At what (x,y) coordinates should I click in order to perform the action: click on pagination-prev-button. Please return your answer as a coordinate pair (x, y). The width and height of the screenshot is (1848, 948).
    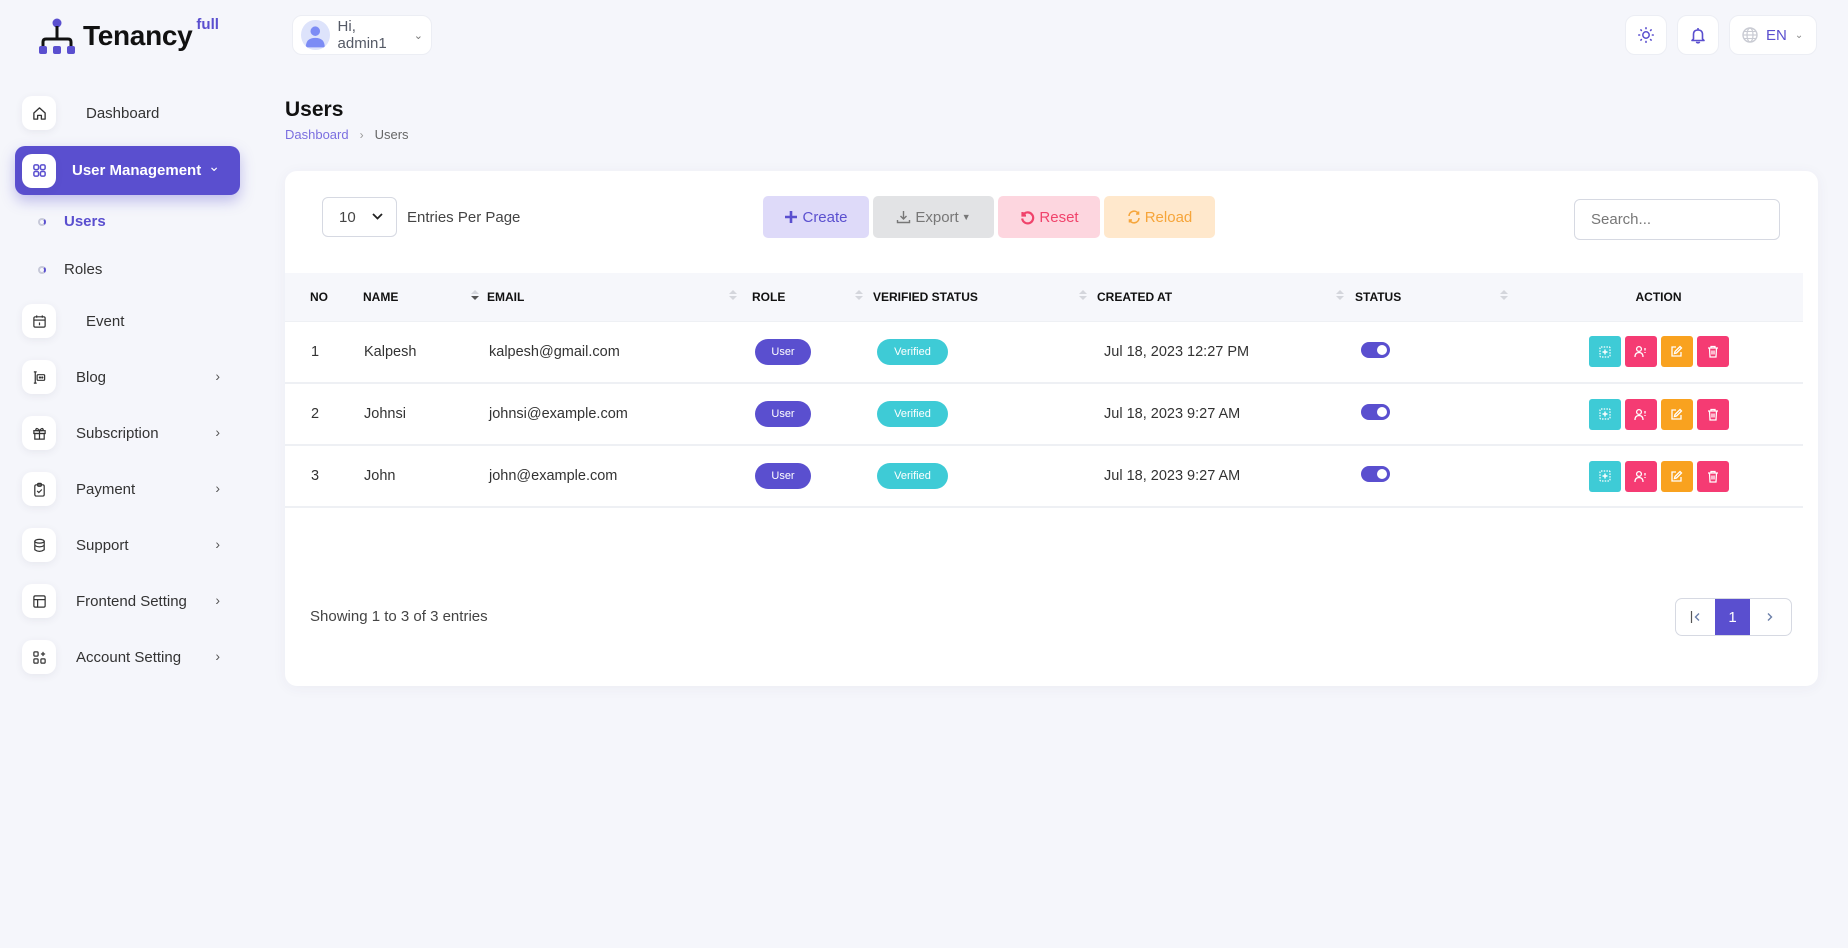
    Looking at the image, I should click on (1695, 617).